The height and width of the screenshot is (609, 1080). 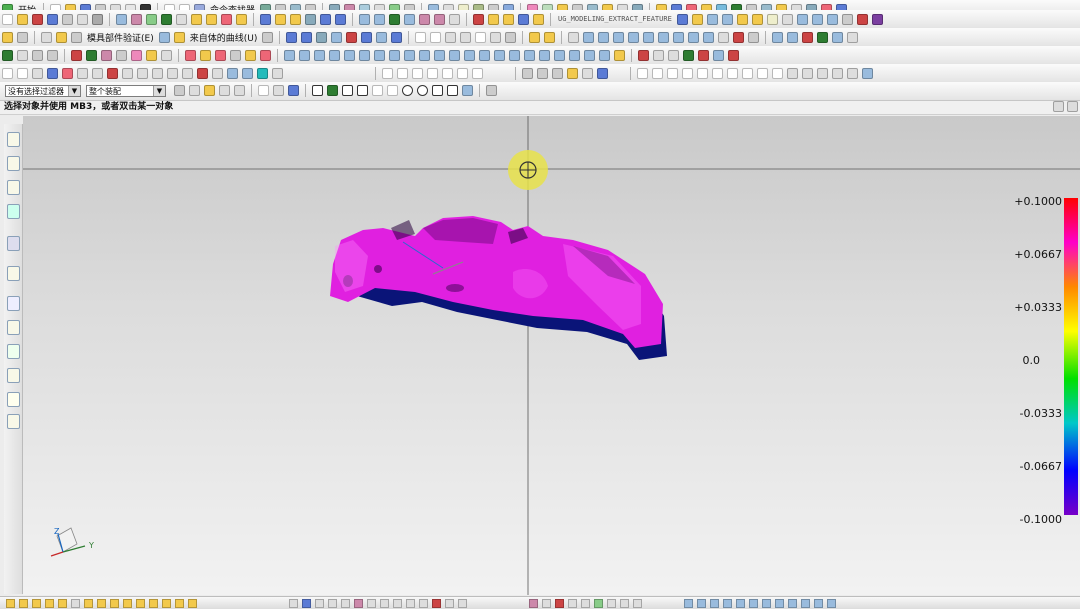 What do you see at coordinates (43, 91) in the screenshot?
I see `type-filter-dropdown: 没有选择过滤器 ▼` at bounding box center [43, 91].